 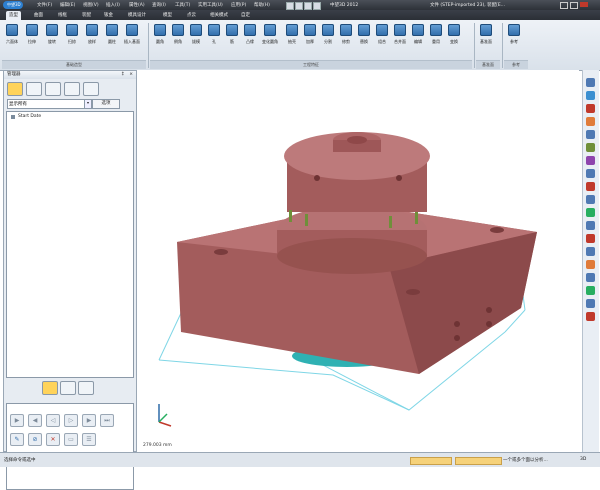 What do you see at coordinates (32, 34) in the screenshot?
I see `extrude-button: 拉伸` at bounding box center [32, 34].